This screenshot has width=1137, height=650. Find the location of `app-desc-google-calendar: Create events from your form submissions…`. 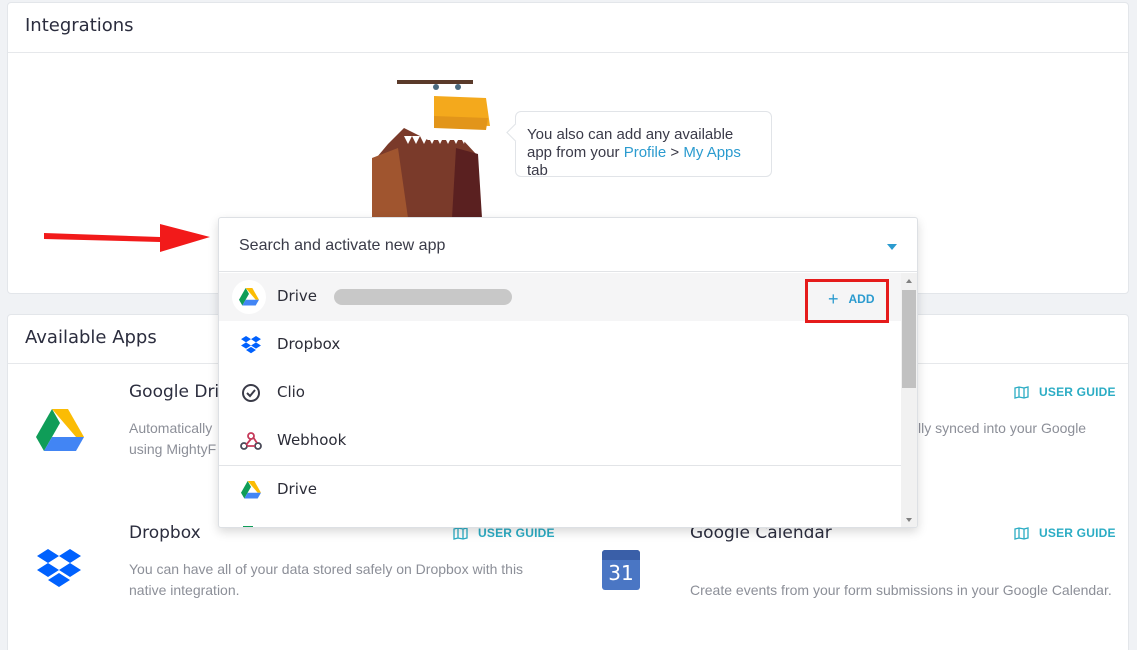

app-desc-google-calendar: Create events from your form submissions… is located at coordinates (901, 590).